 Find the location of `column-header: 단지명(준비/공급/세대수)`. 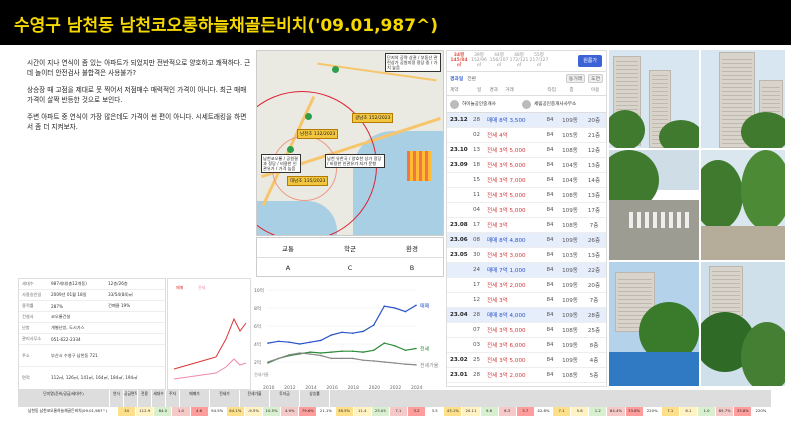

column-header: 단지명(준비/공급/세대수) is located at coordinates (64, 398).